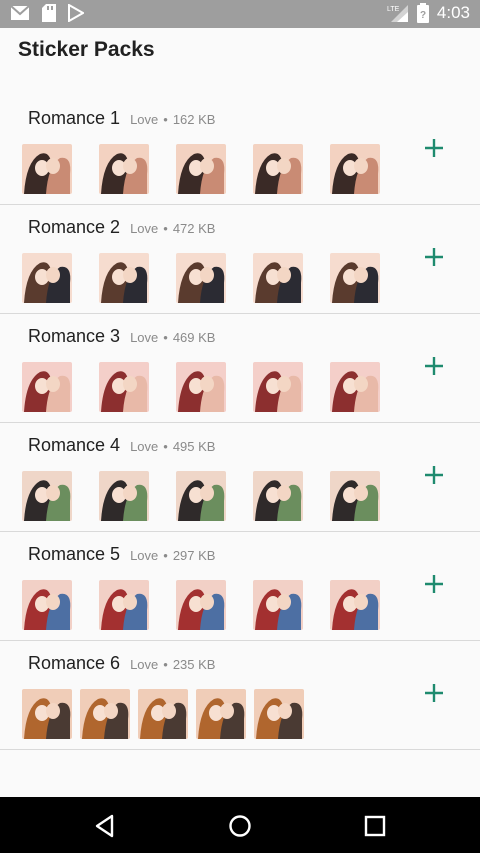 This screenshot has width=480, height=853. What do you see at coordinates (397, 13) in the screenshot?
I see `signal-icon: LTE` at bounding box center [397, 13].